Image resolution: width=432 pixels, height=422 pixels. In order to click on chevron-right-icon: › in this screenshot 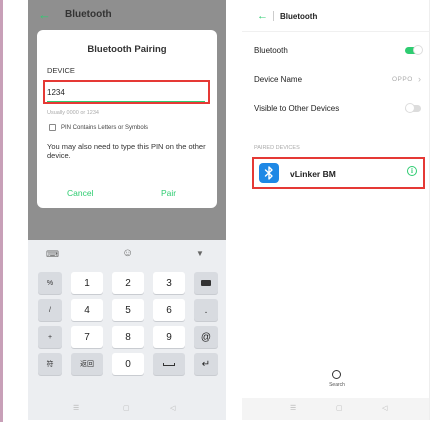, I will do `click(419, 79)`.